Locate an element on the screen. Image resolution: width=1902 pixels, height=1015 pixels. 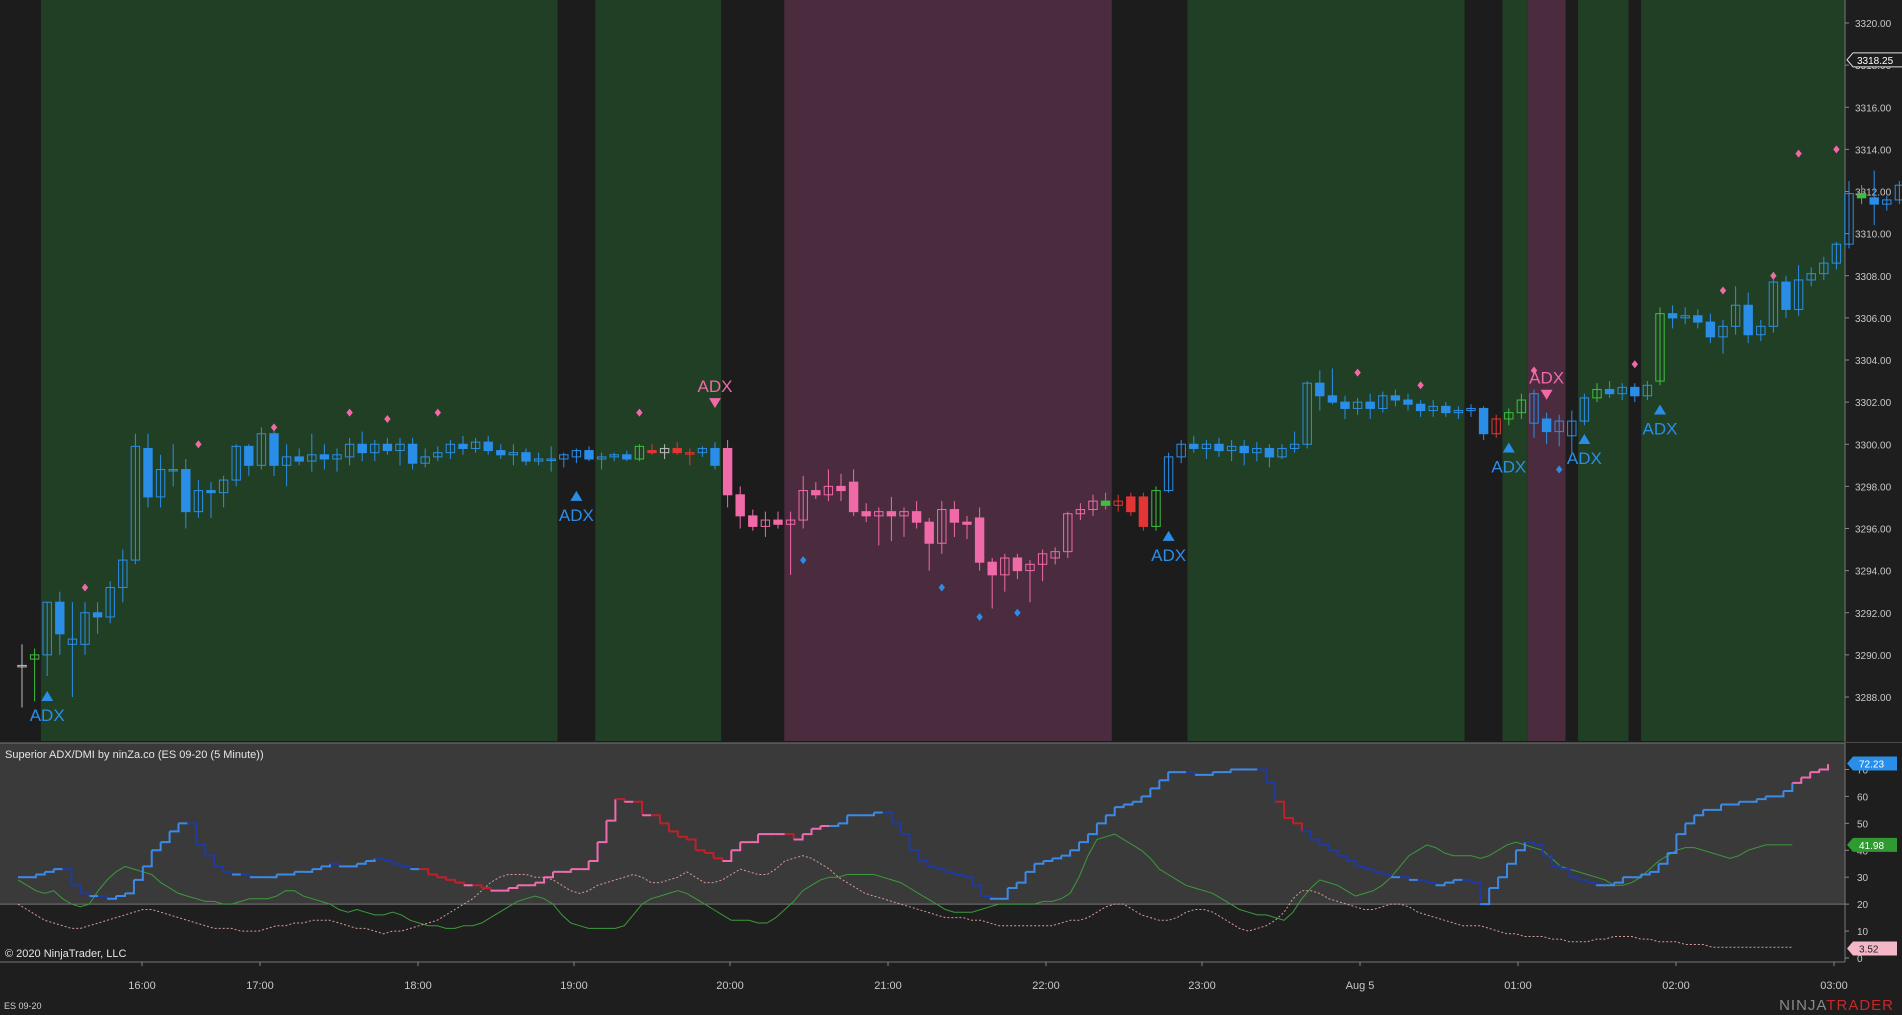
time-tick-label: 23:00 is located at coordinates (1202, 986).